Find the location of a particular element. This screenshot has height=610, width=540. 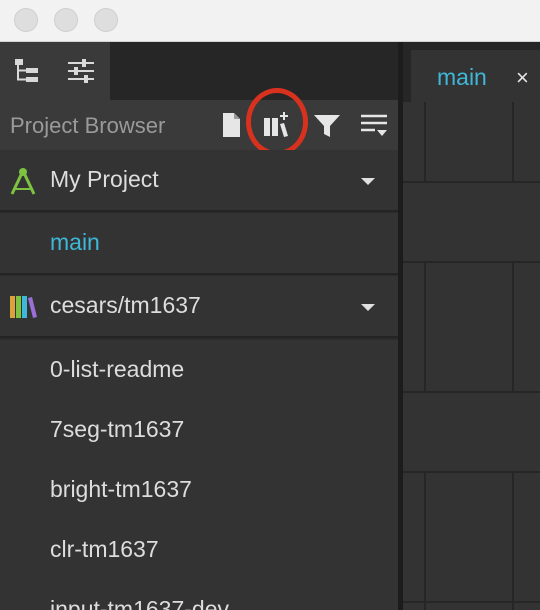

file-row-main: main is located at coordinates (199, 244).